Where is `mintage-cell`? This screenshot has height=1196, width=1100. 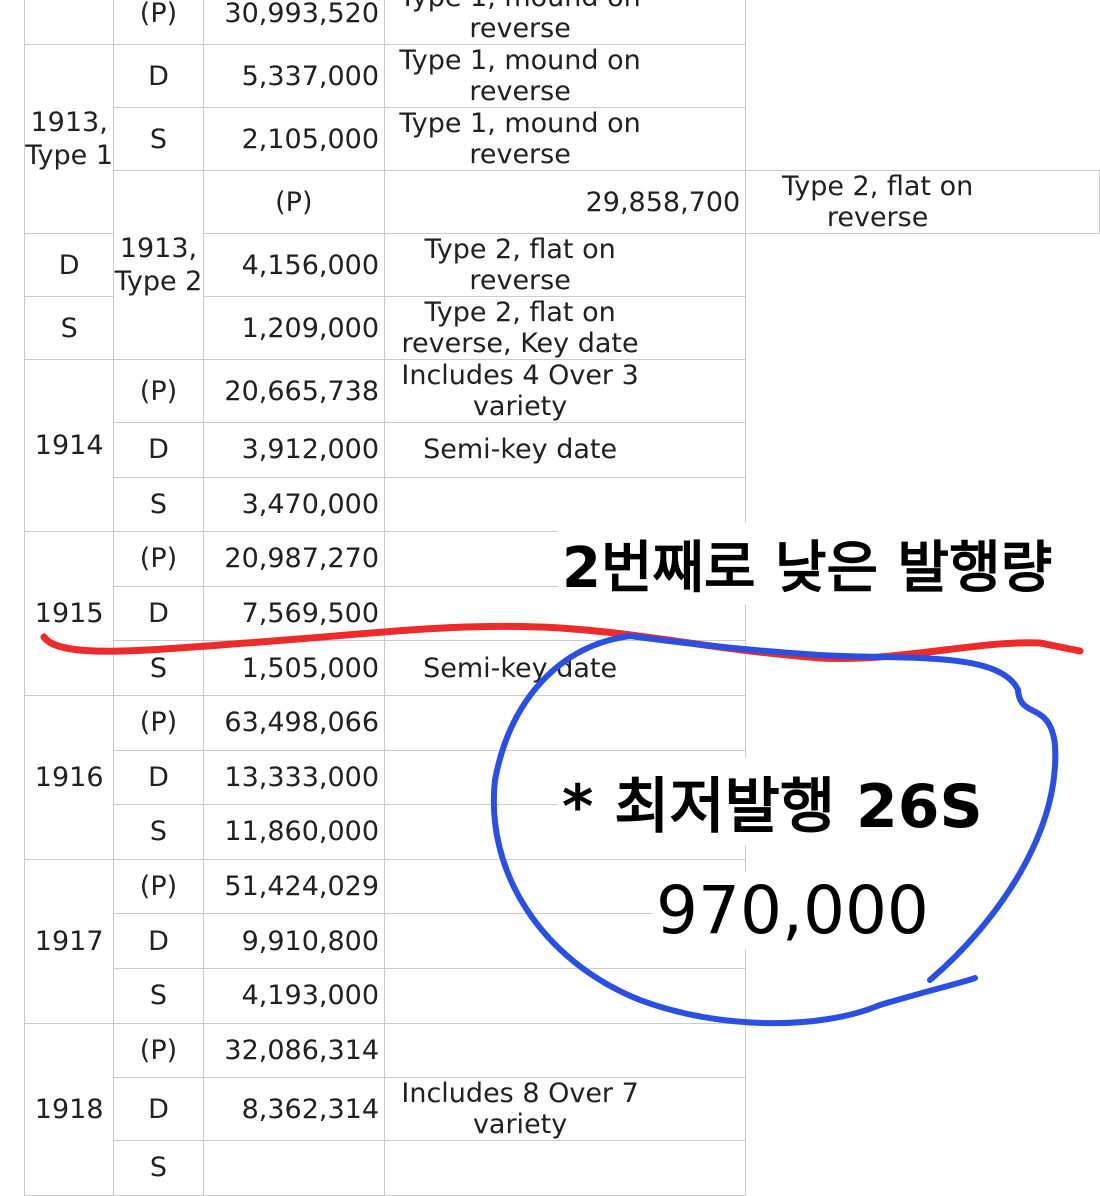 mintage-cell is located at coordinates (294, 1168).